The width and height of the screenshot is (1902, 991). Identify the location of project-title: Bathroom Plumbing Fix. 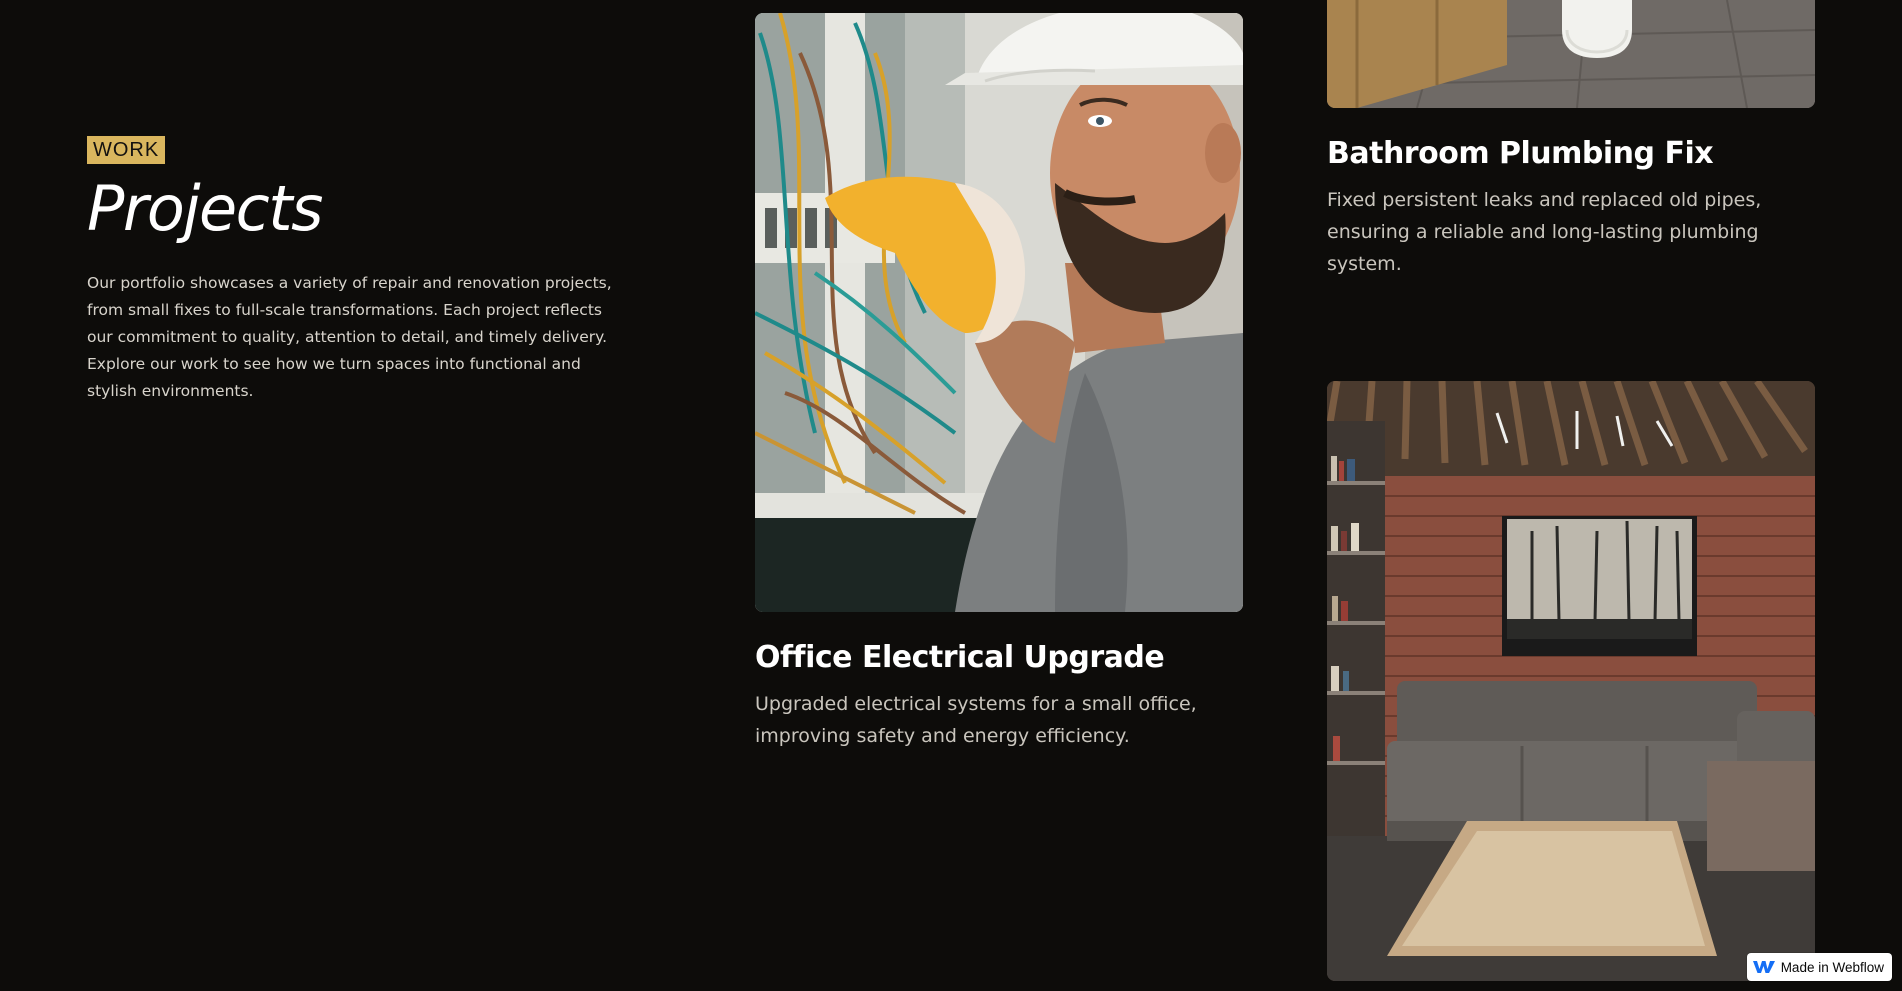
(1571, 154).